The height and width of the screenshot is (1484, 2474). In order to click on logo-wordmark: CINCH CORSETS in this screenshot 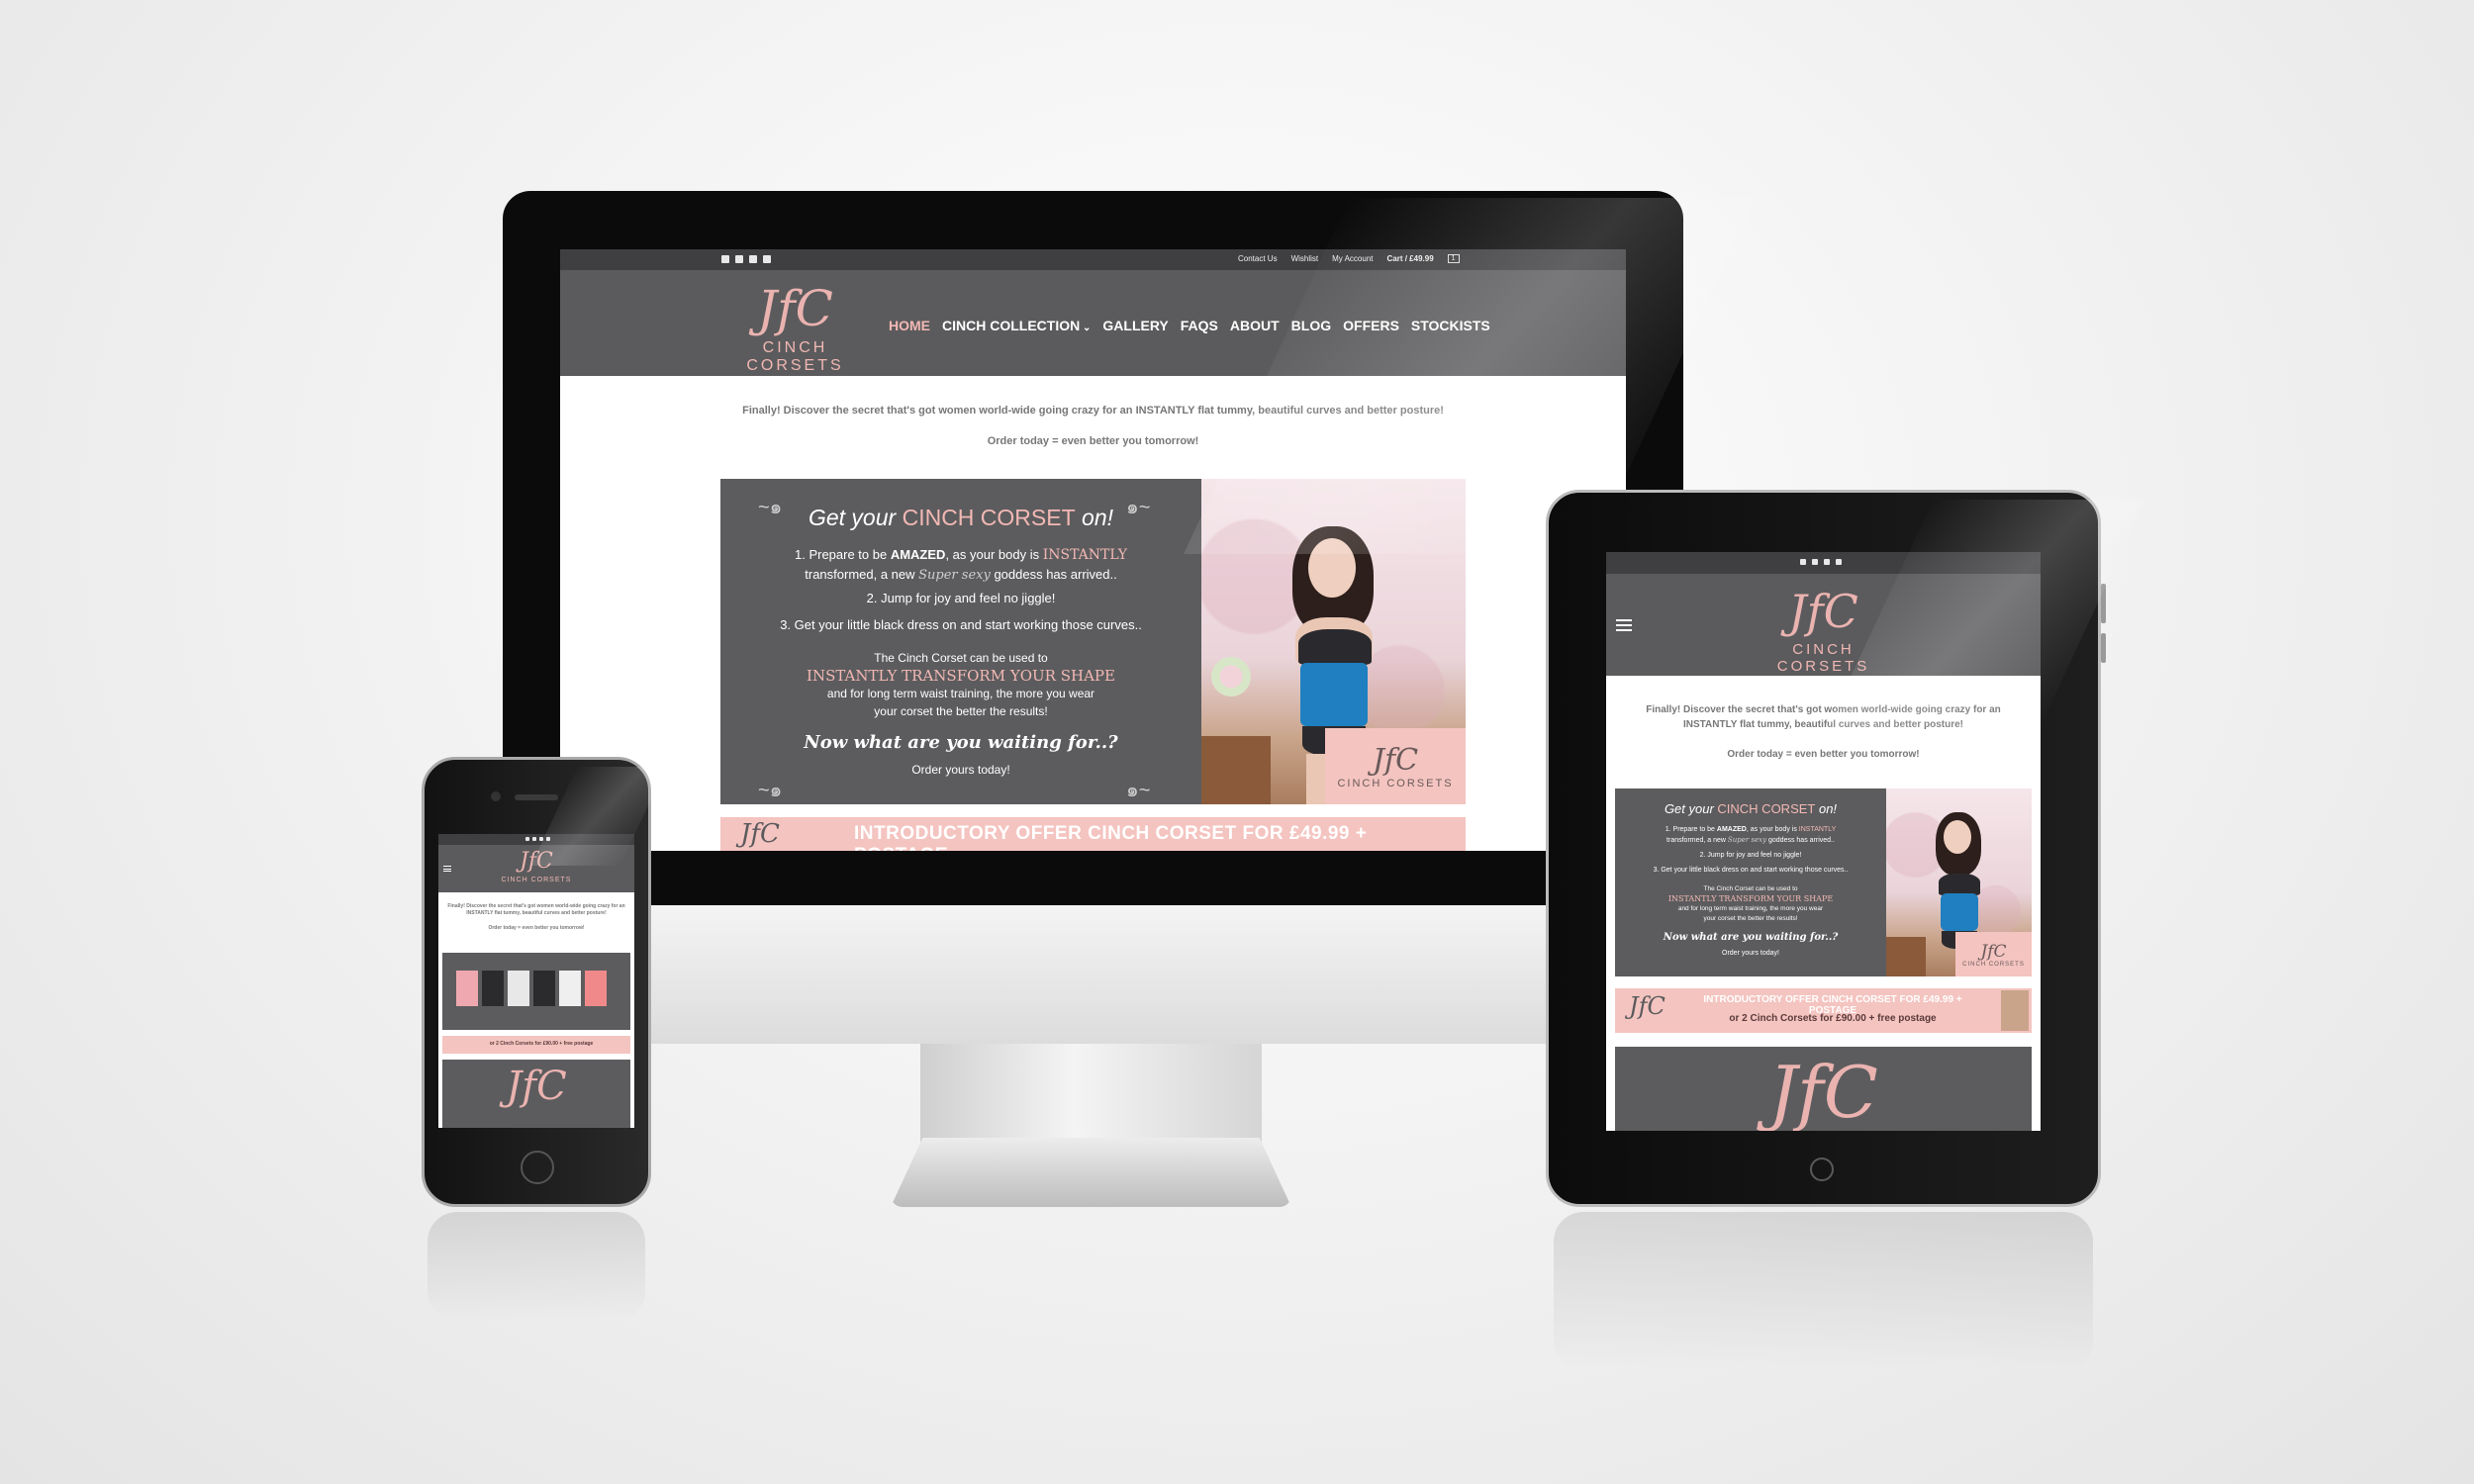, I will do `click(795, 356)`.